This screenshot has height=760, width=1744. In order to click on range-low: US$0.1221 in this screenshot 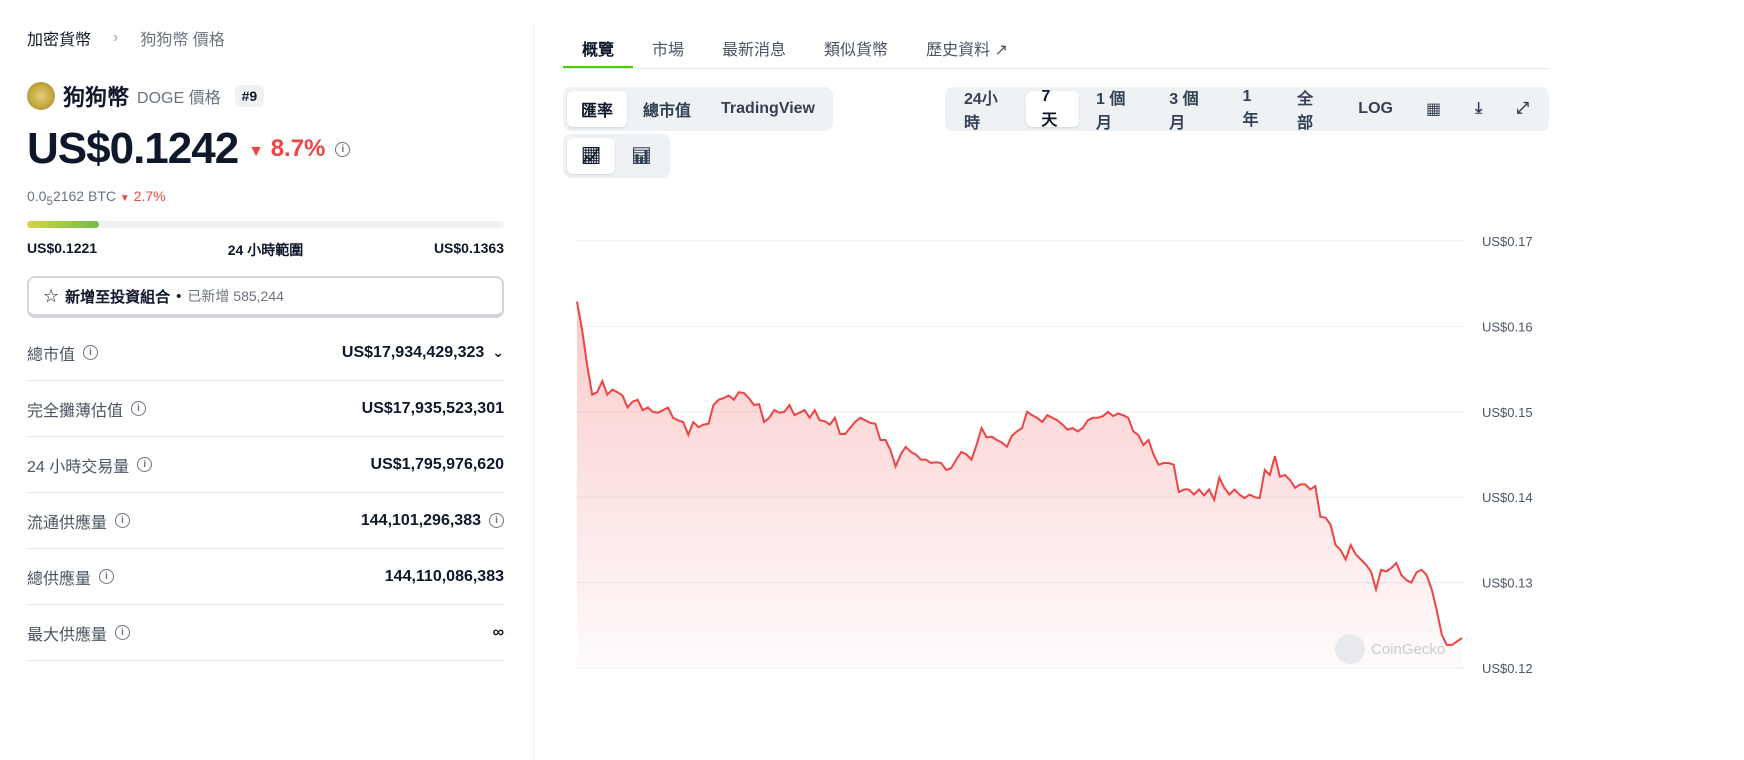, I will do `click(62, 248)`.